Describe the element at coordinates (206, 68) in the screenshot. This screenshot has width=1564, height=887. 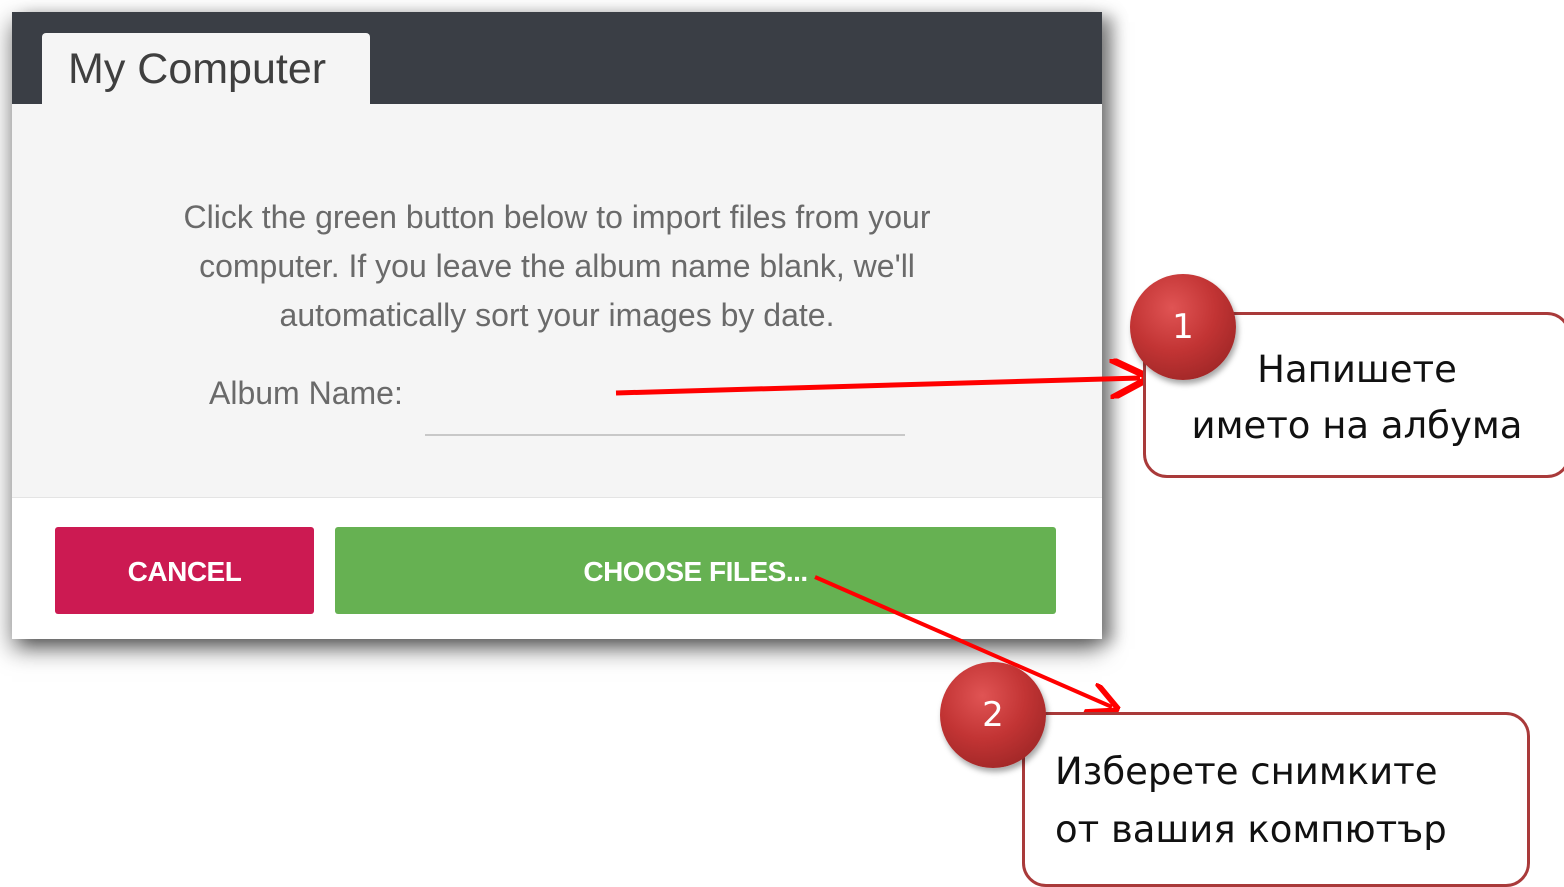
I see `tab-my-computer: My Computer` at that location.